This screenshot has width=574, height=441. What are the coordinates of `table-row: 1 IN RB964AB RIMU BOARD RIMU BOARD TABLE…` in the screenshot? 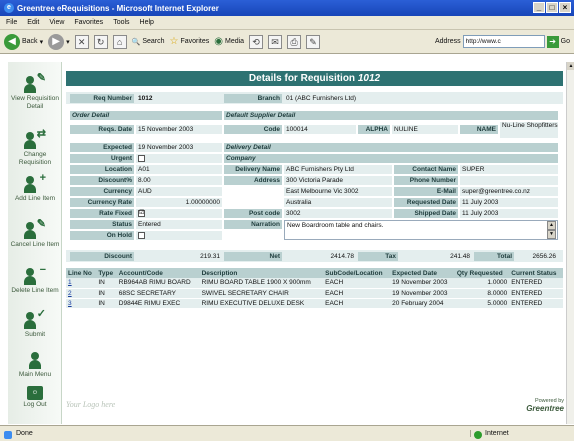 It's located at (314, 283).